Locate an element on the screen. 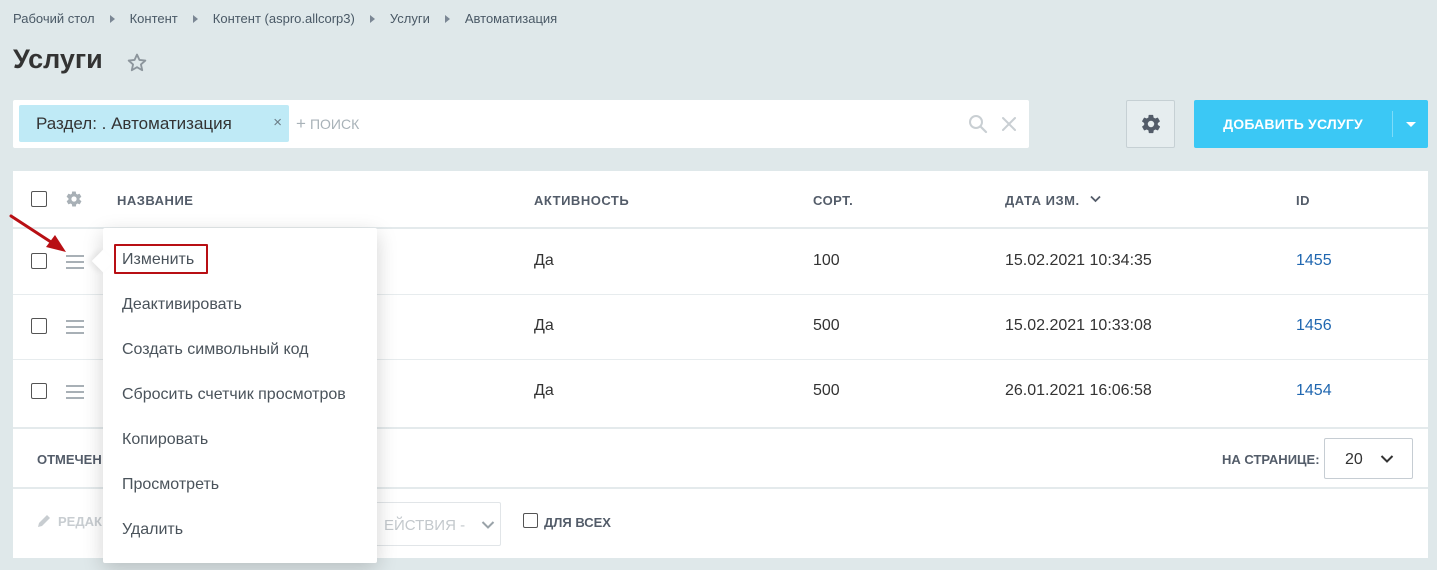 The width and height of the screenshot is (1437, 570). settings-button is located at coordinates (1150, 124).